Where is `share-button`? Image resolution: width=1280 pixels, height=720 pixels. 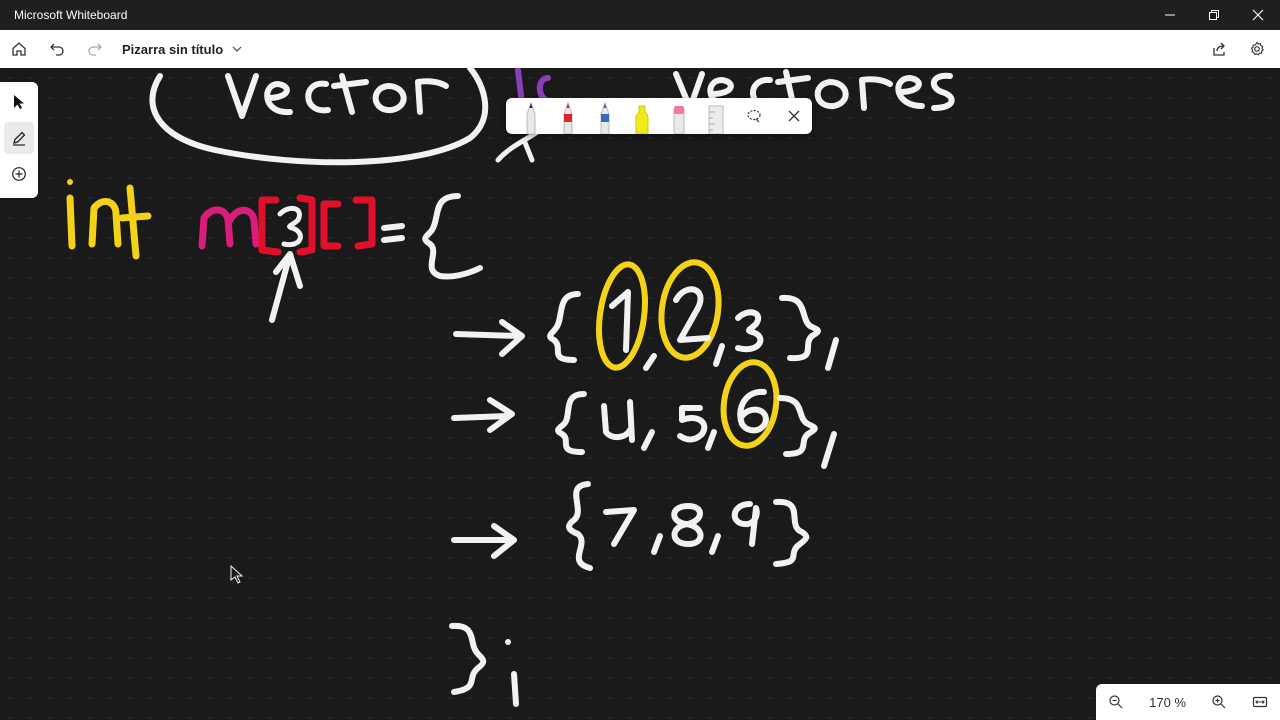 share-button is located at coordinates (1219, 49).